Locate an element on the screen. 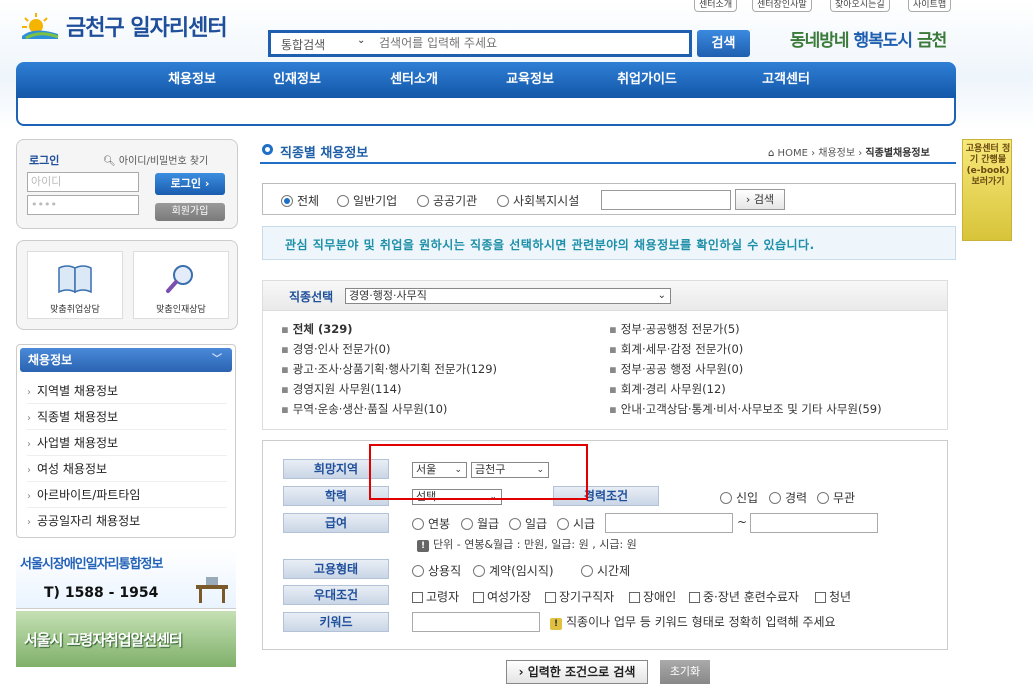 Image resolution: width=1033 pixels, height=690 pixels. pref-youth: 청년 is located at coordinates (833, 596).